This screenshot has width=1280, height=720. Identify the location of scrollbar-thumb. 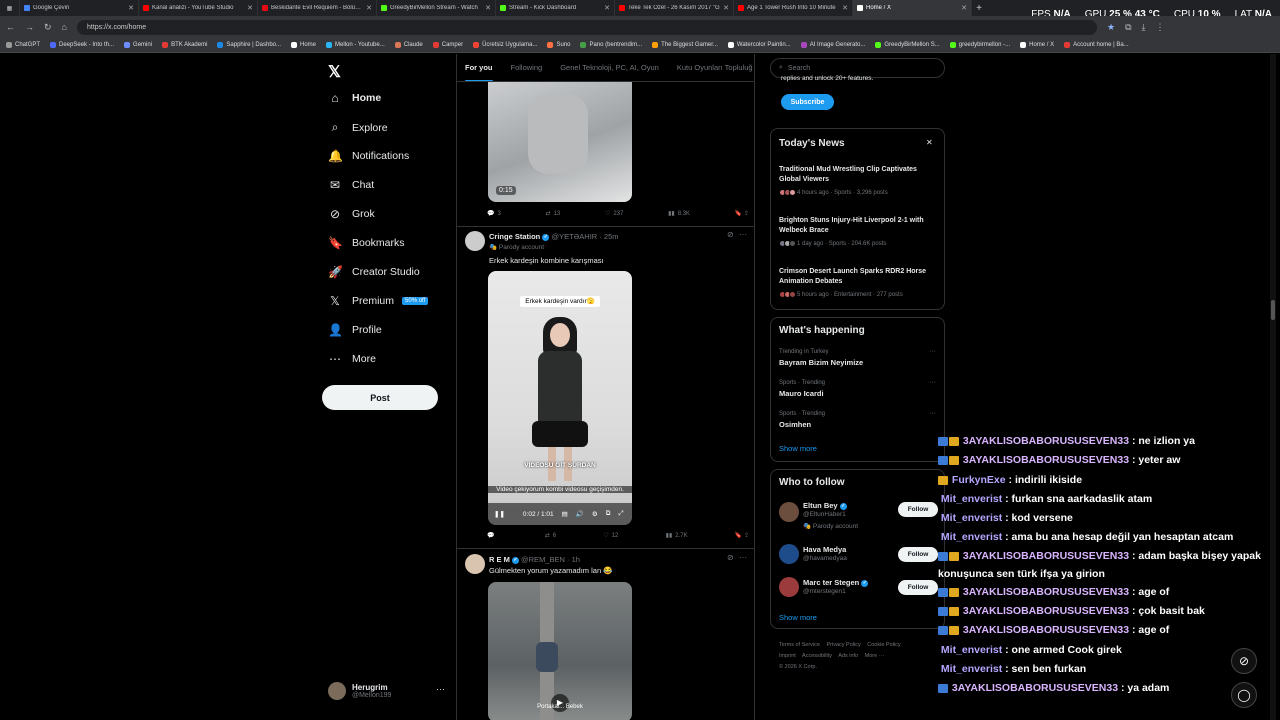
(1273, 310).